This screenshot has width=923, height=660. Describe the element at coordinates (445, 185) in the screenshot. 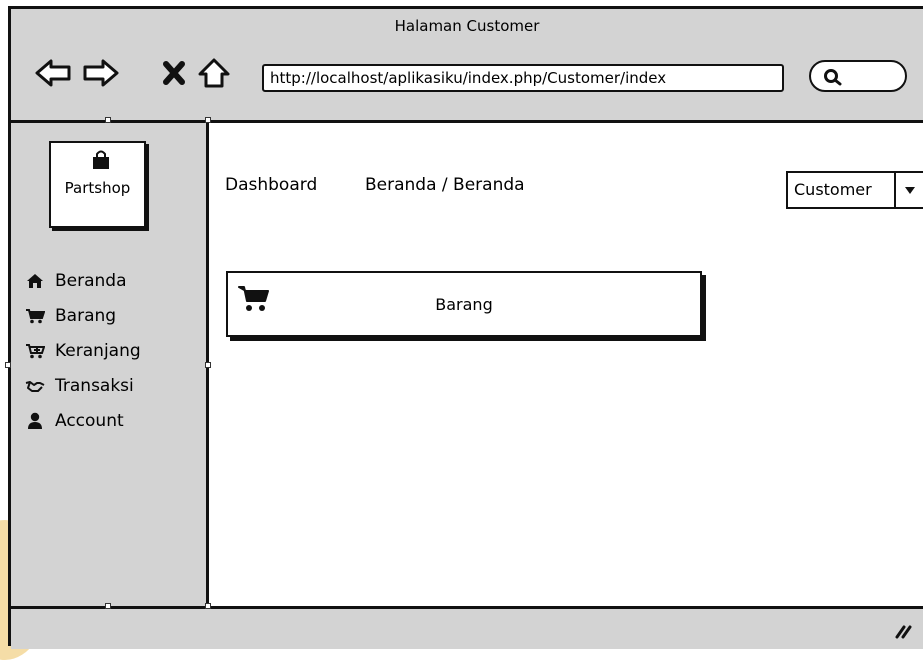

I see `breadcrumb: Beranda / Beranda` at that location.